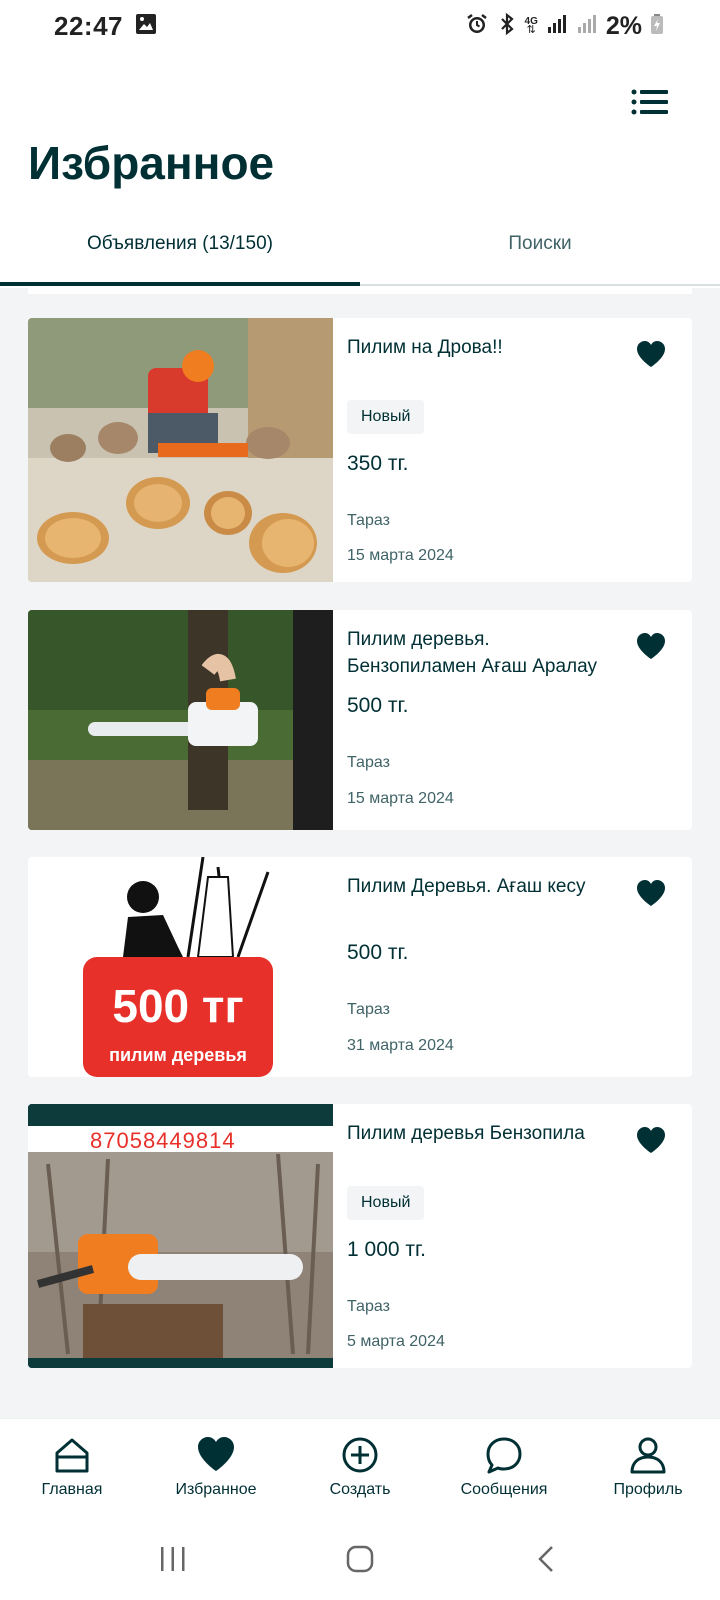  What do you see at coordinates (504, 1455) in the screenshot?
I see `chat-bubble-icon` at bounding box center [504, 1455].